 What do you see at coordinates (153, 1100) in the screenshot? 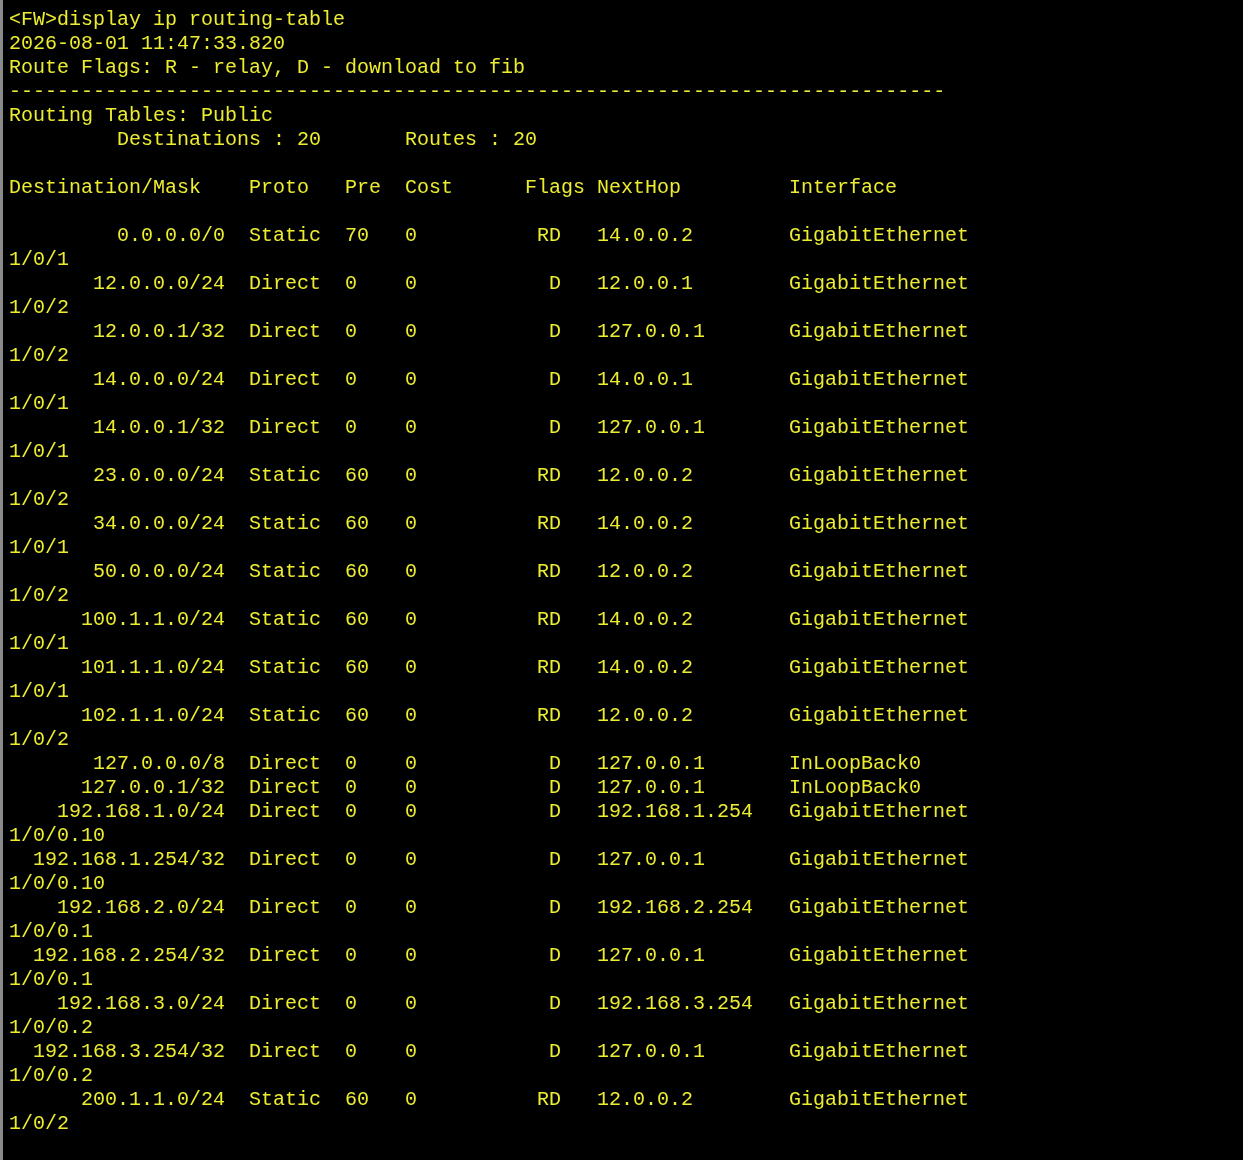
I see `table-cell: 200.1.1.0/24` at bounding box center [153, 1100].